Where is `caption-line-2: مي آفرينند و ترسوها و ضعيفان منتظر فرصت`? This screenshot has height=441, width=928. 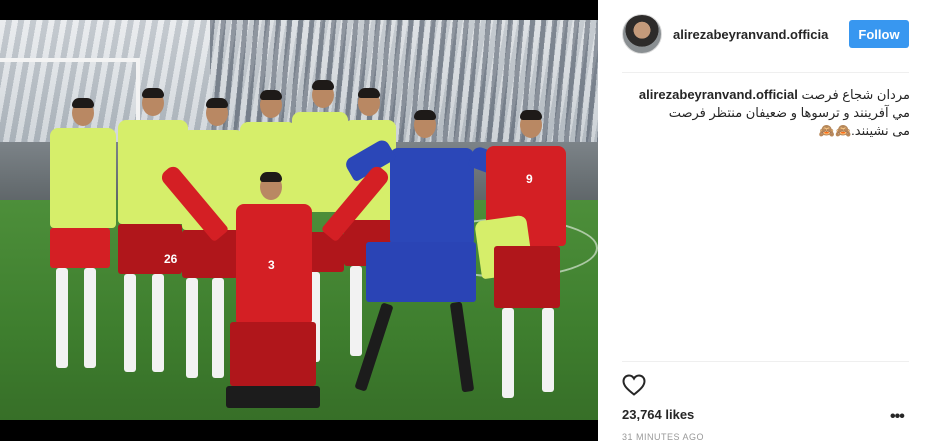
caption-line-2: مي آفرينند و ترسوها و ضعيفان منتظر فرصت is located at coordinates (789, 112).